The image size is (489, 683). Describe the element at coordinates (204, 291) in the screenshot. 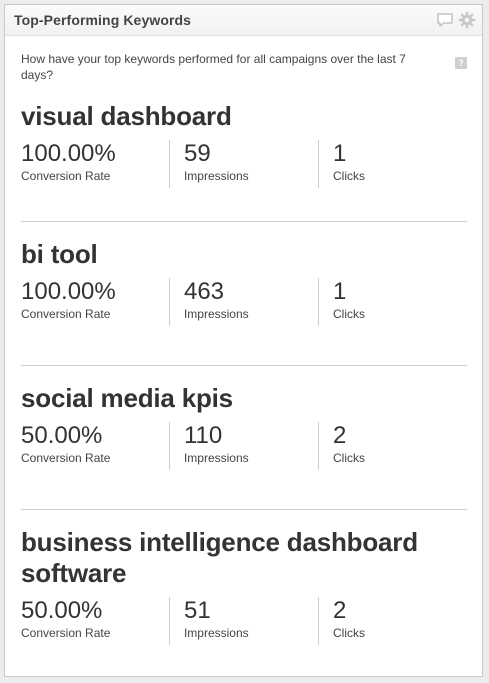

I see `metric-value: 463` at that location.